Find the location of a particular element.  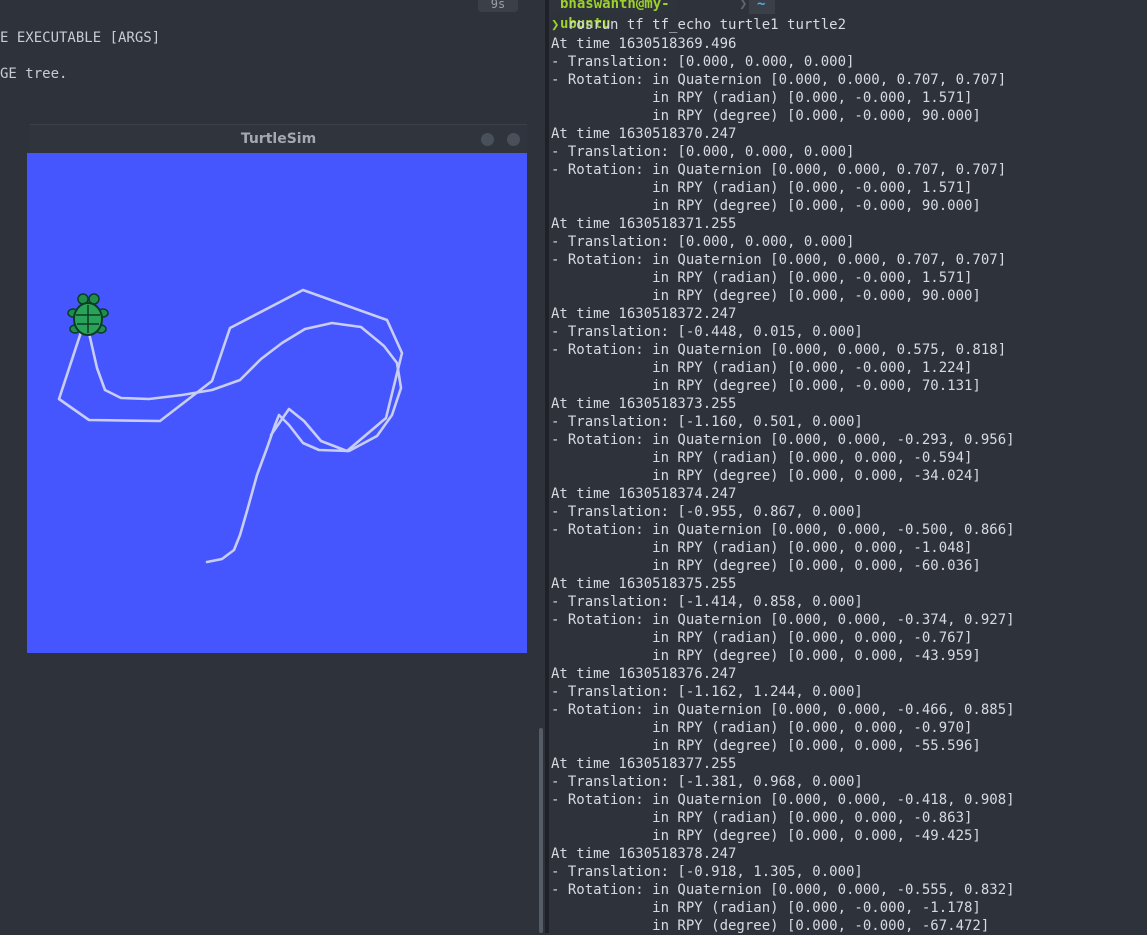

translation-line: - Translation: [-0.448, 0.015, 0.000] is located at coordinates (707, 332).